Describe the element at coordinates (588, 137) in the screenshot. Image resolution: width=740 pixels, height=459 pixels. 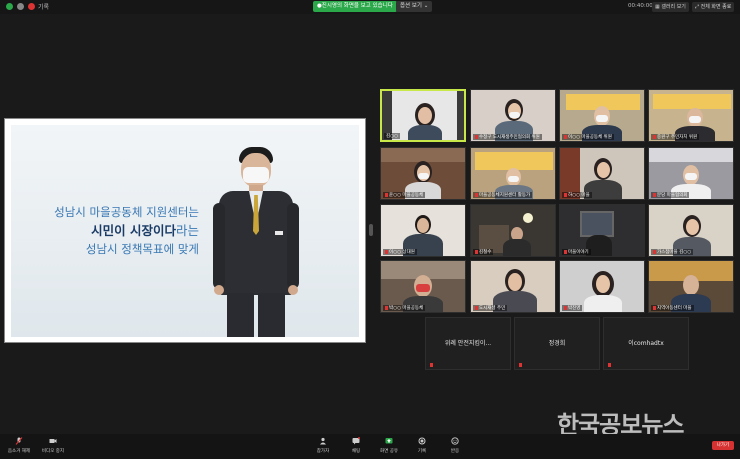
I see `participant-name: 이○○ 마을공동체 위원` at that location.